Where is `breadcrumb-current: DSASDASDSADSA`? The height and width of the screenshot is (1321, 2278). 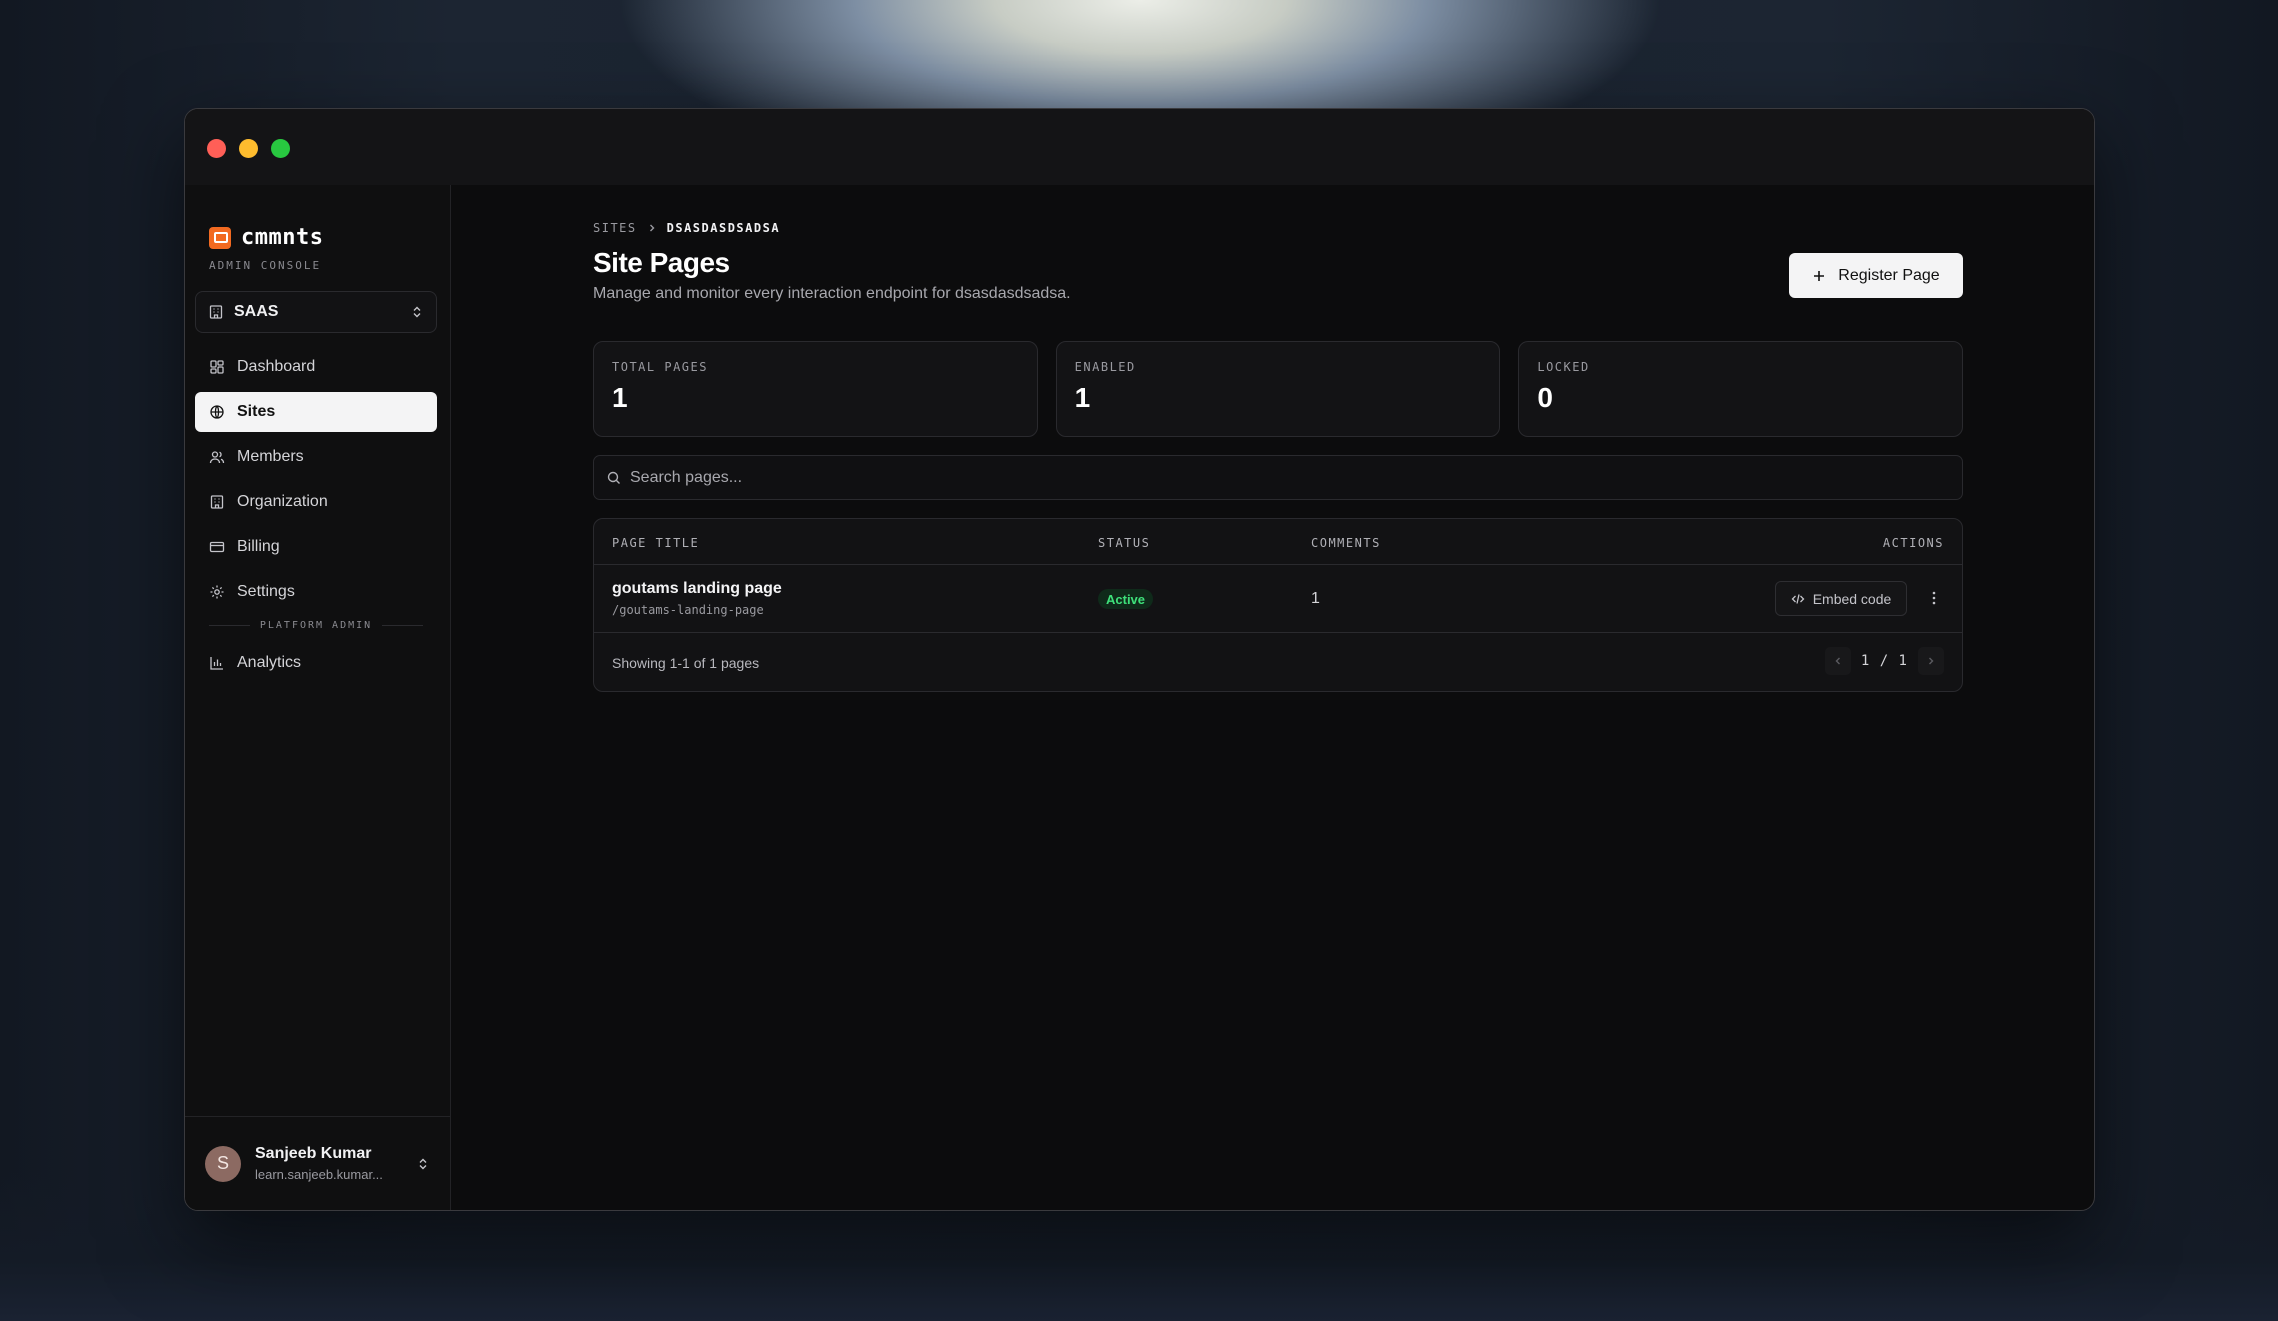 breadcrumb-current: DSASDASDSADSA is located at coordinates (723, 228).